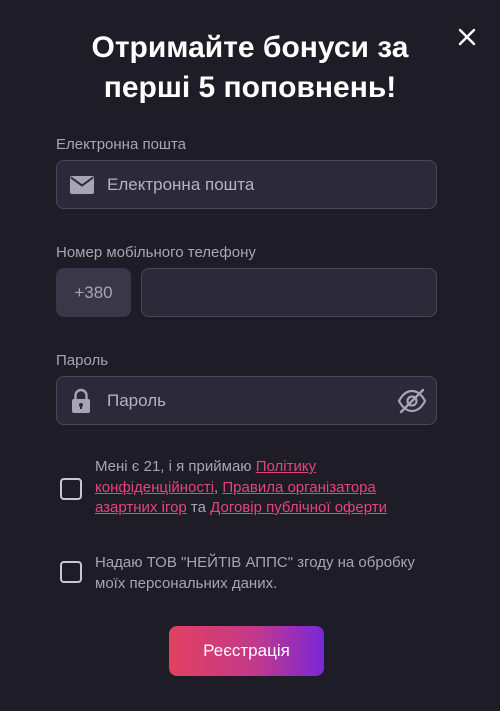  I want to click on password-label: Пароль, so click(82, 360).